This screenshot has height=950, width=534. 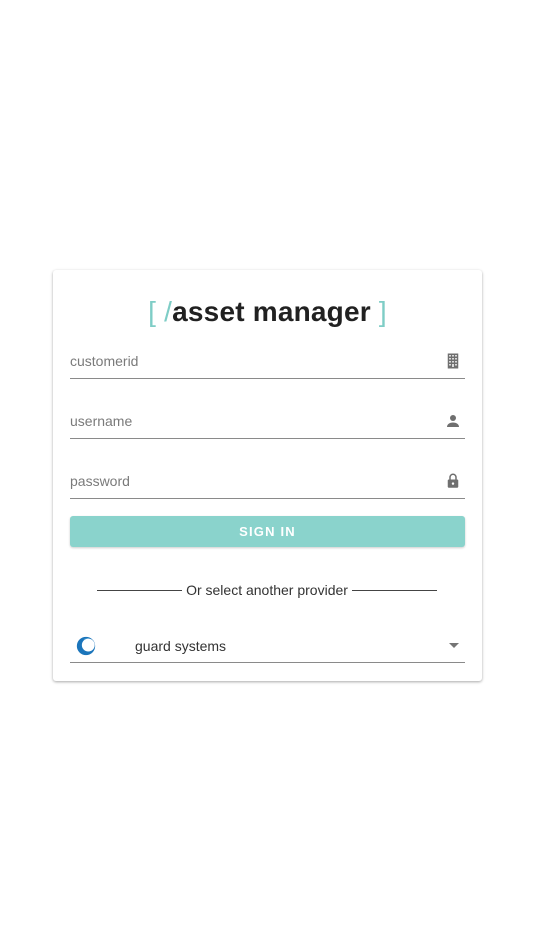 What do you see at coordinates (394, 590) in the screenshot?
I see `divider-line-right` at bounding box center [394, 590].